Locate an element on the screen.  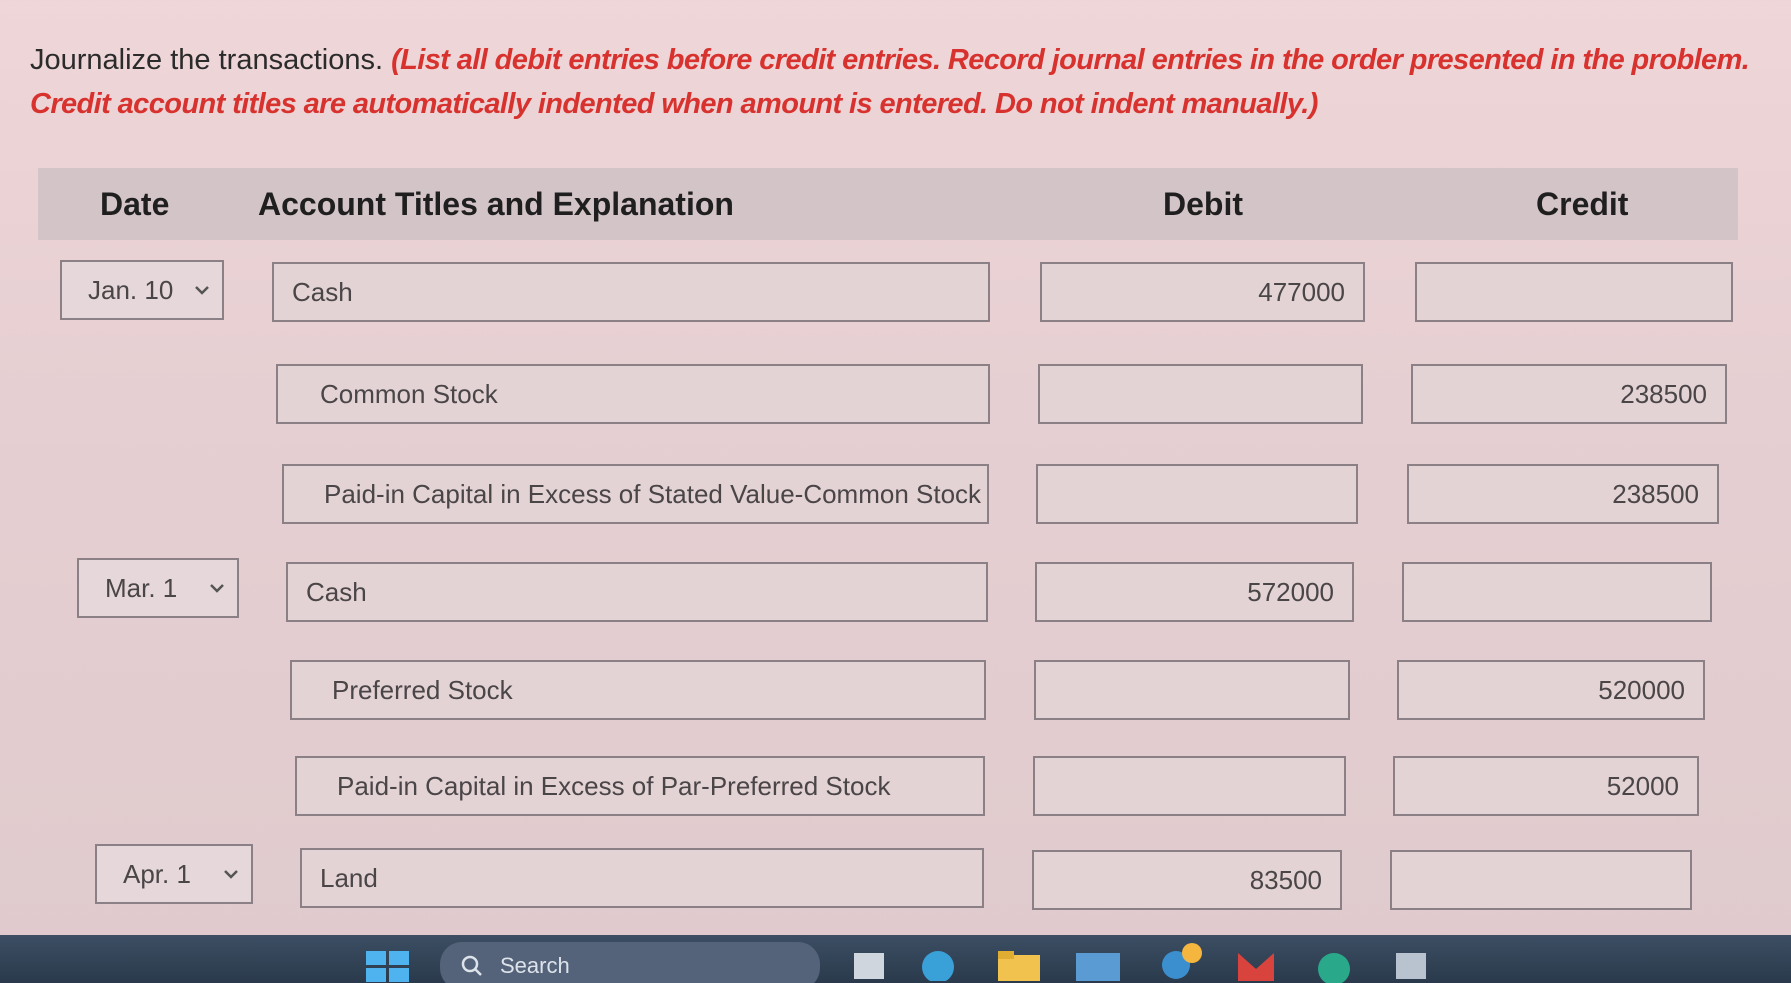
store-icon is located at coordinates (1098, 964).